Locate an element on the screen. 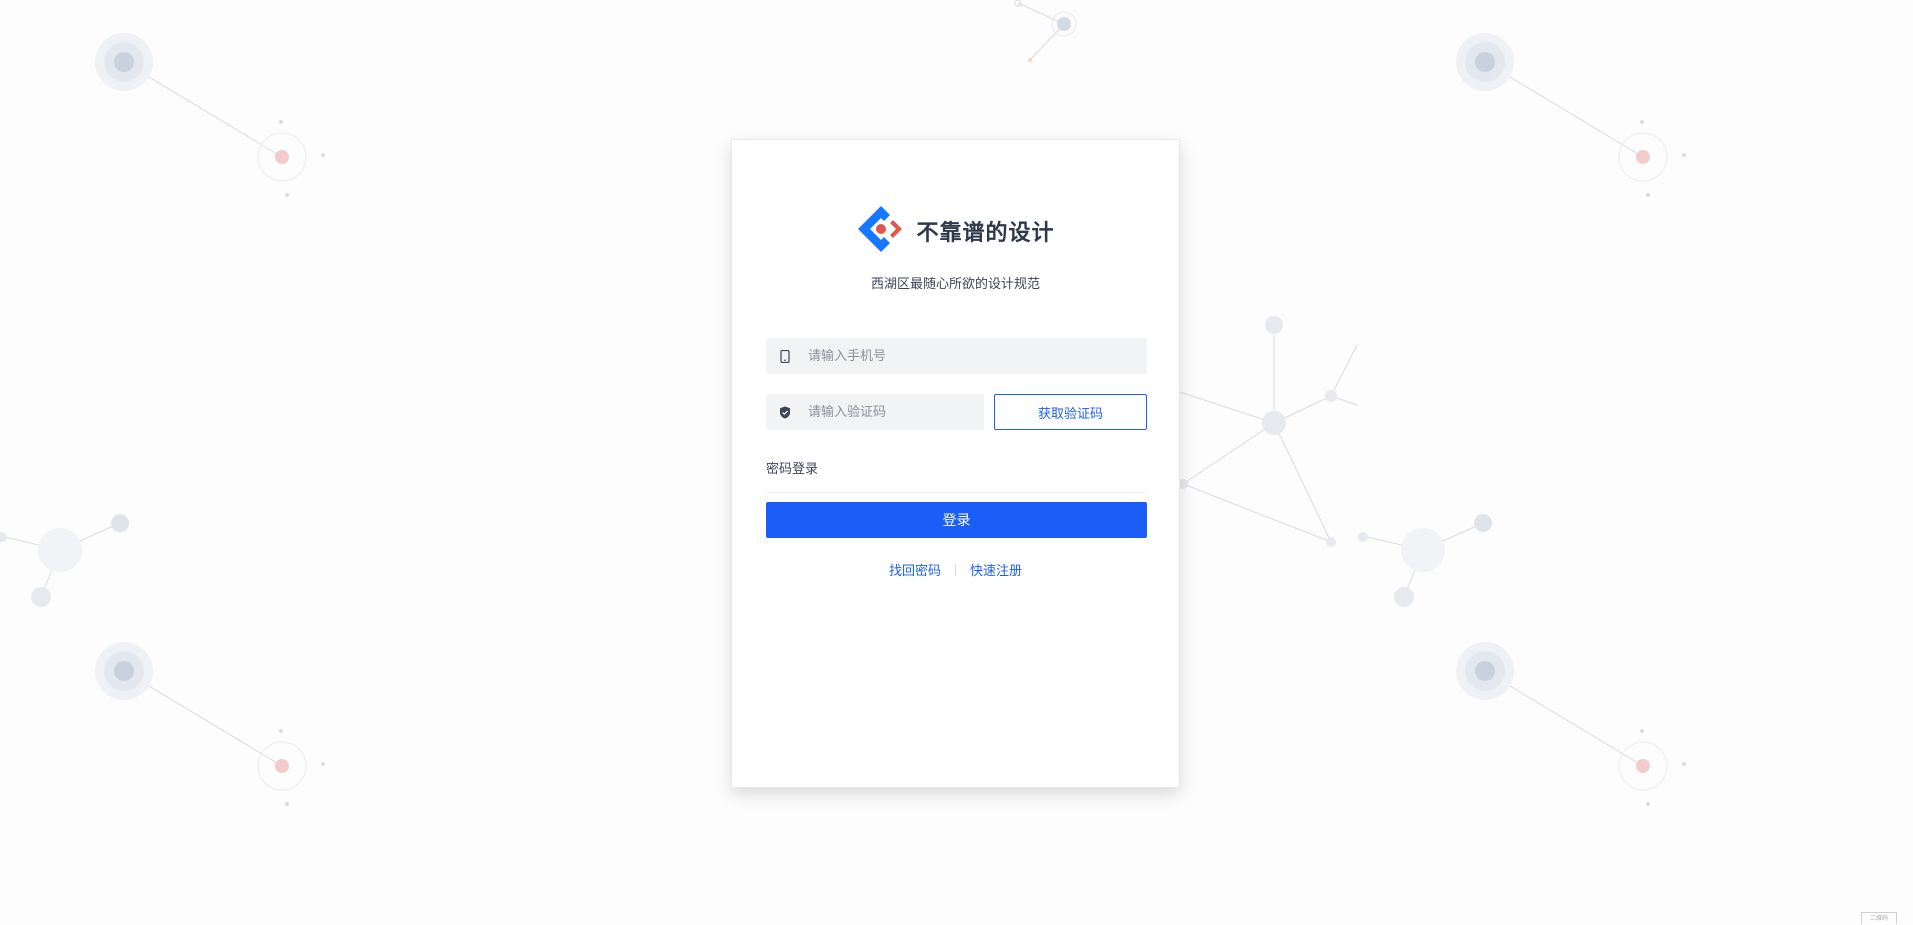 This screenshot has width=1913, height=925. mobile-phone-icon is located at coordinates (785, 356).